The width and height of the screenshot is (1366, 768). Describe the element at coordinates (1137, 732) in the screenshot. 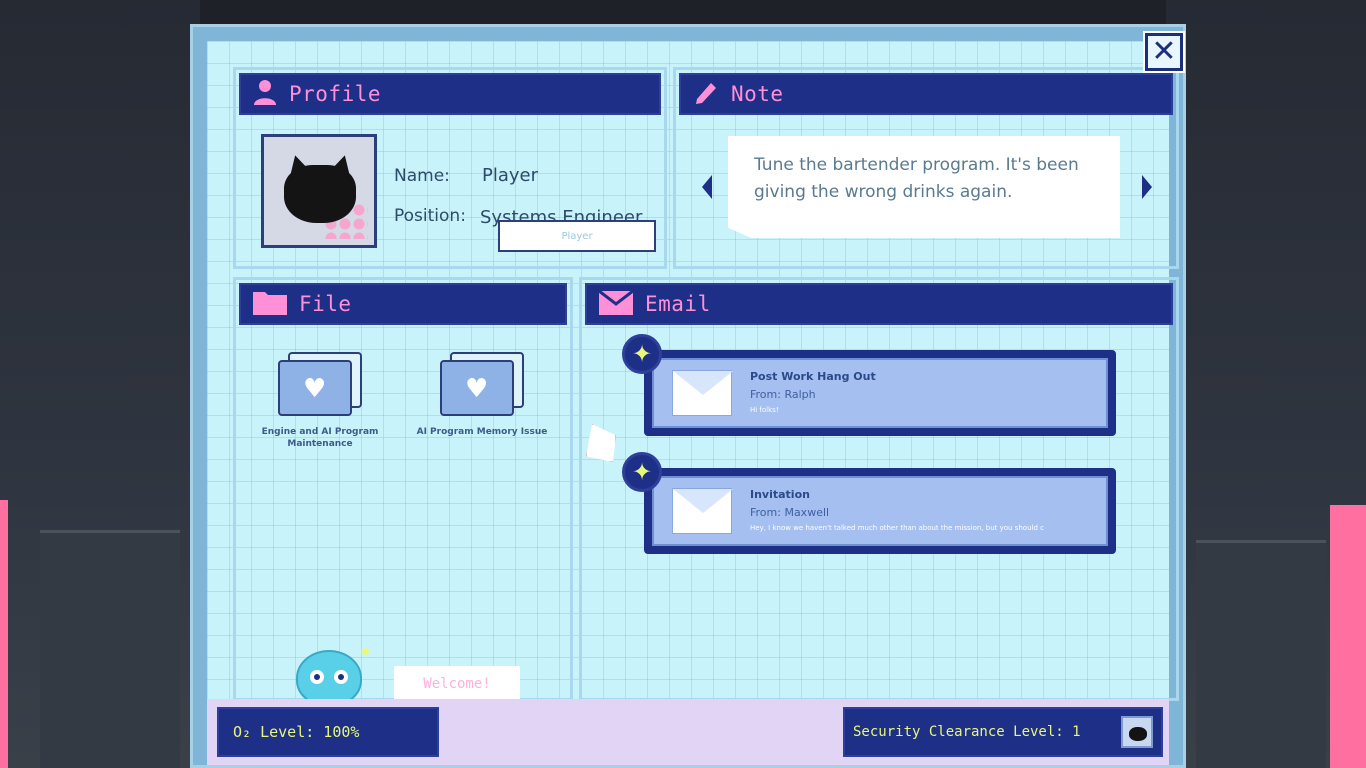

I see `cat-badge-icon` at that location.